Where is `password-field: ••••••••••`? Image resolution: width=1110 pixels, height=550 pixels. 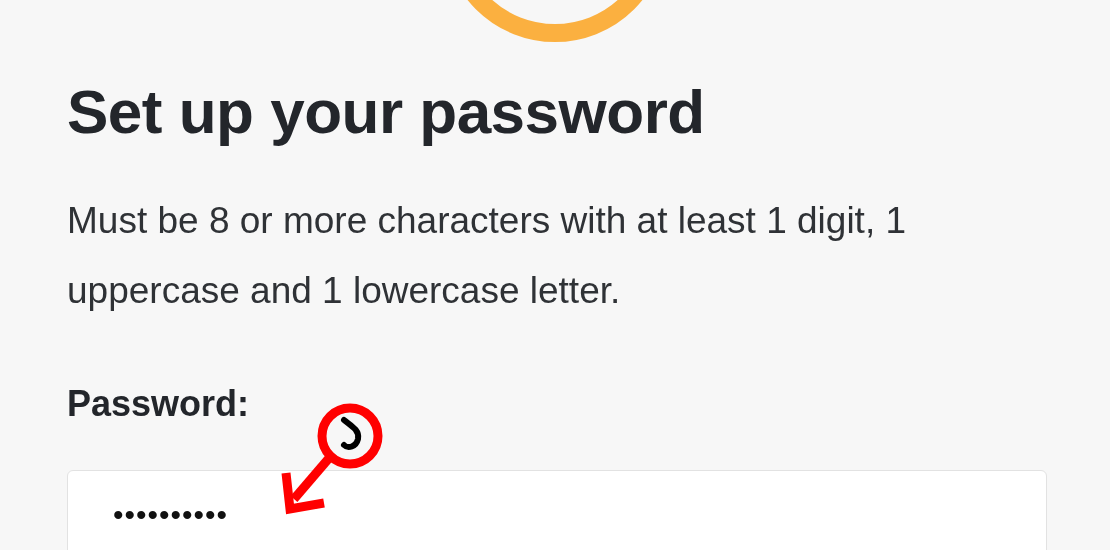
password-field: •••••••••• is located at coordinates (557, 510).